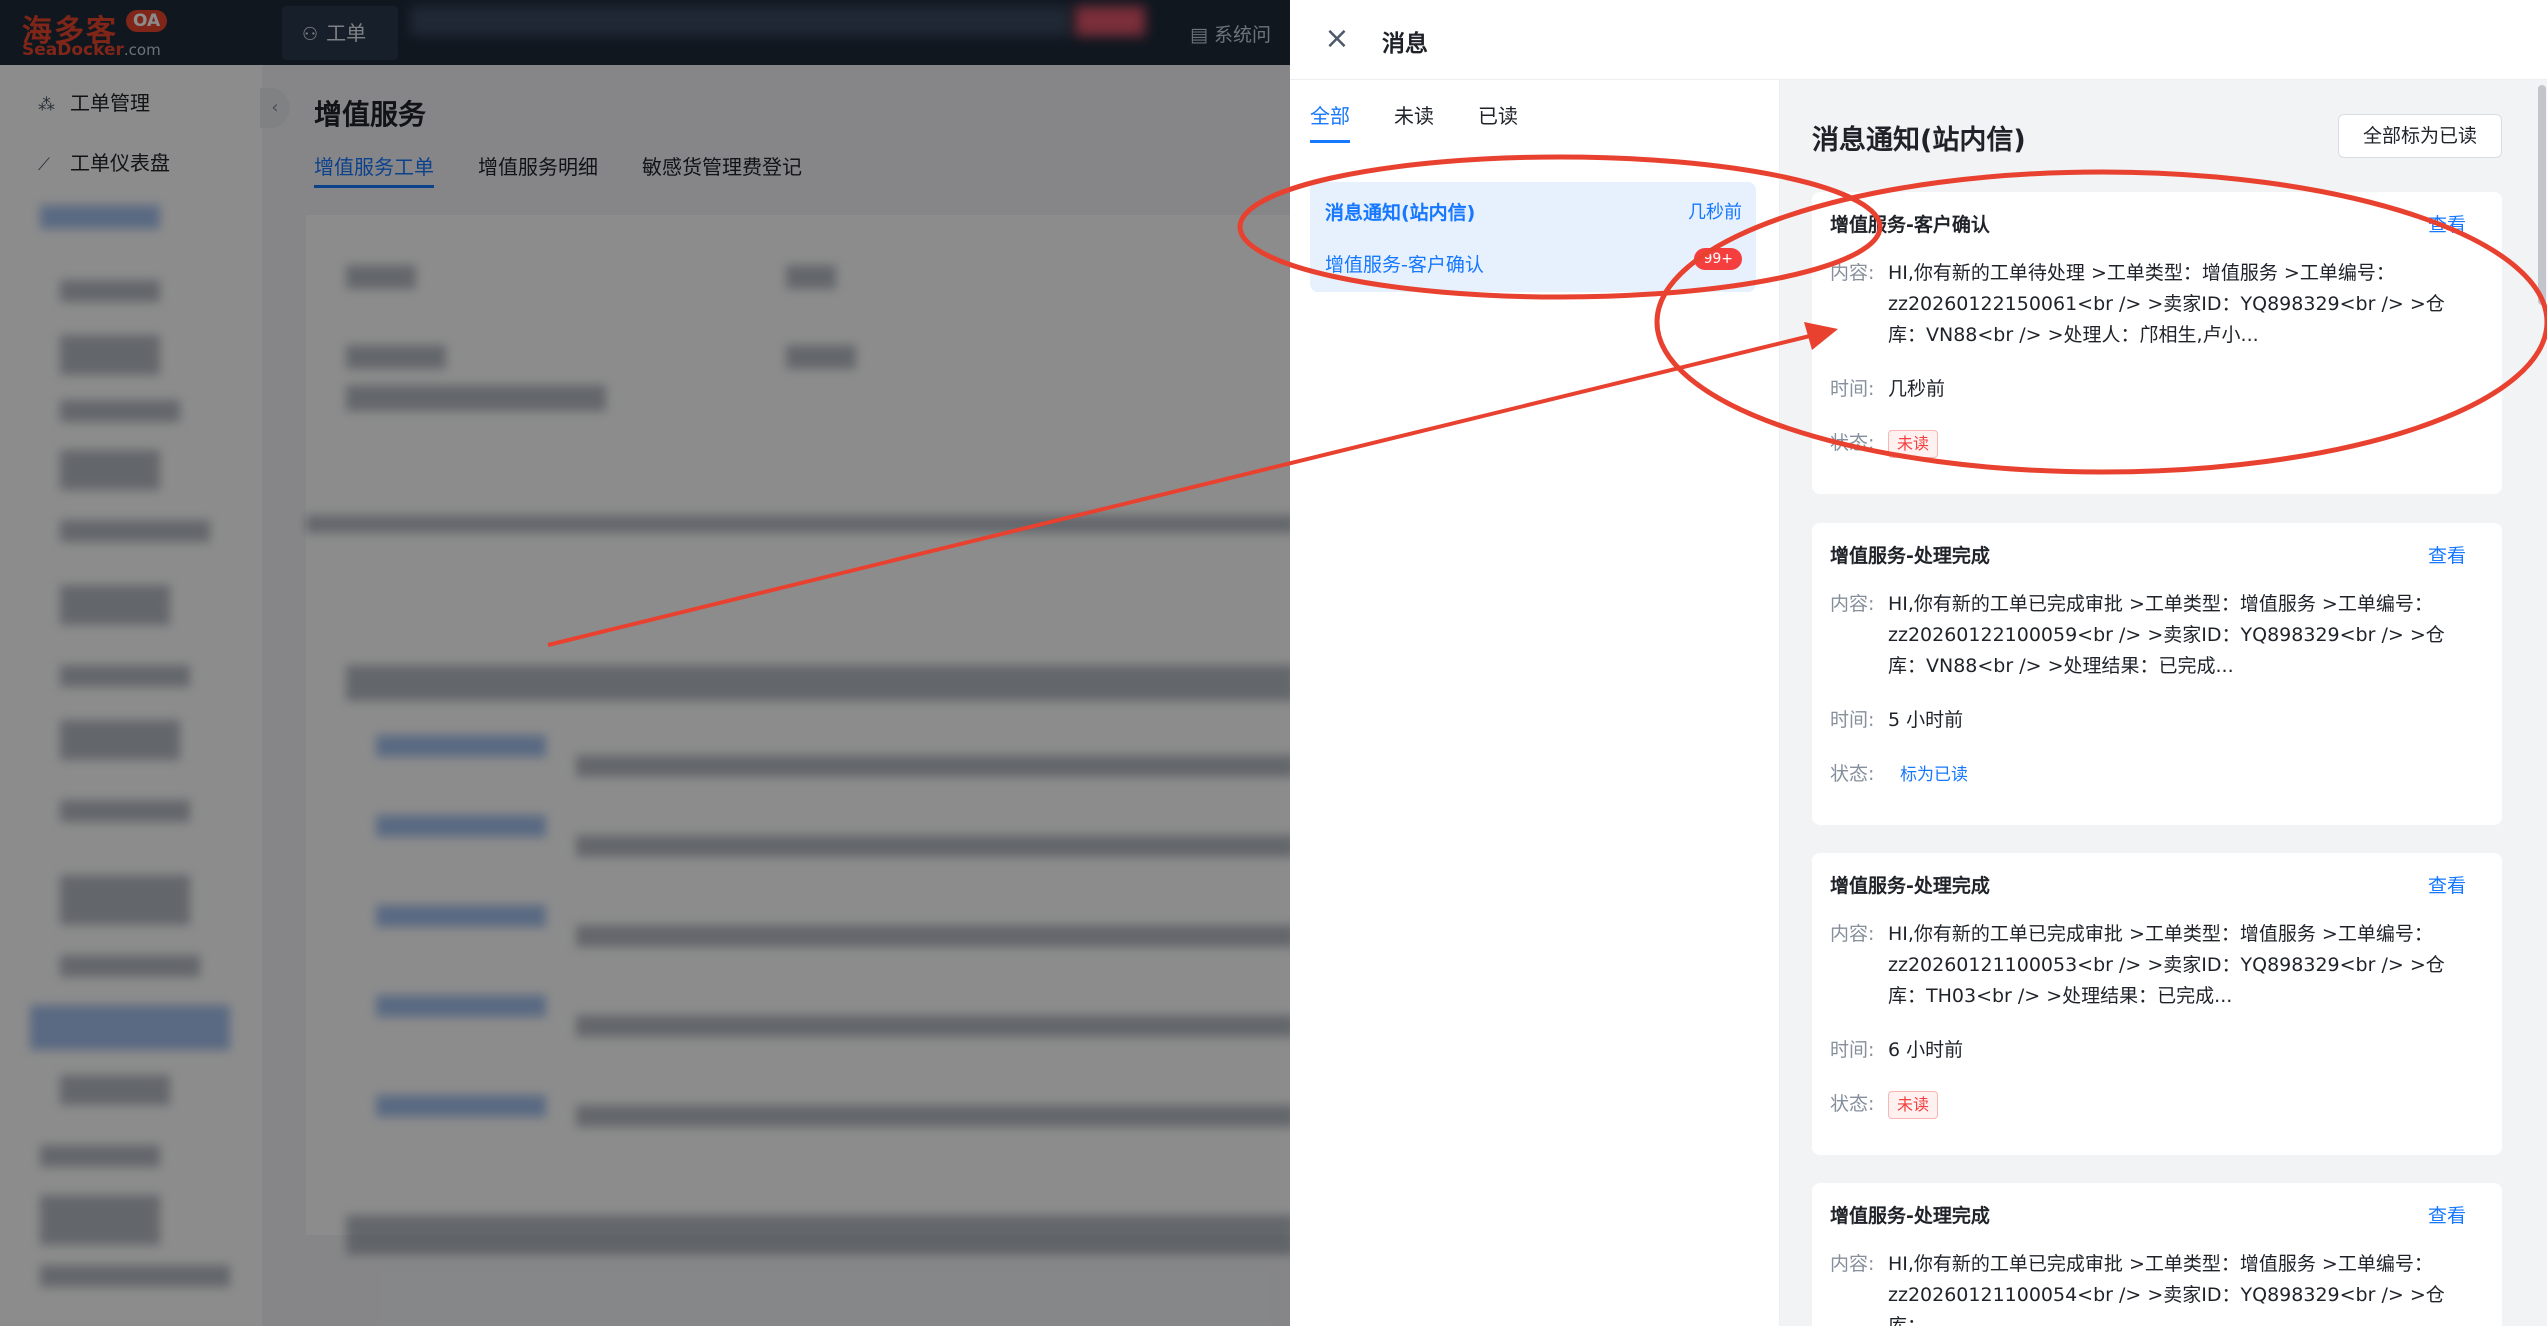  Describe the element at coordinates (1928, 775) in the screenshot. I see `mark-read-link: 标为已读` at that location.